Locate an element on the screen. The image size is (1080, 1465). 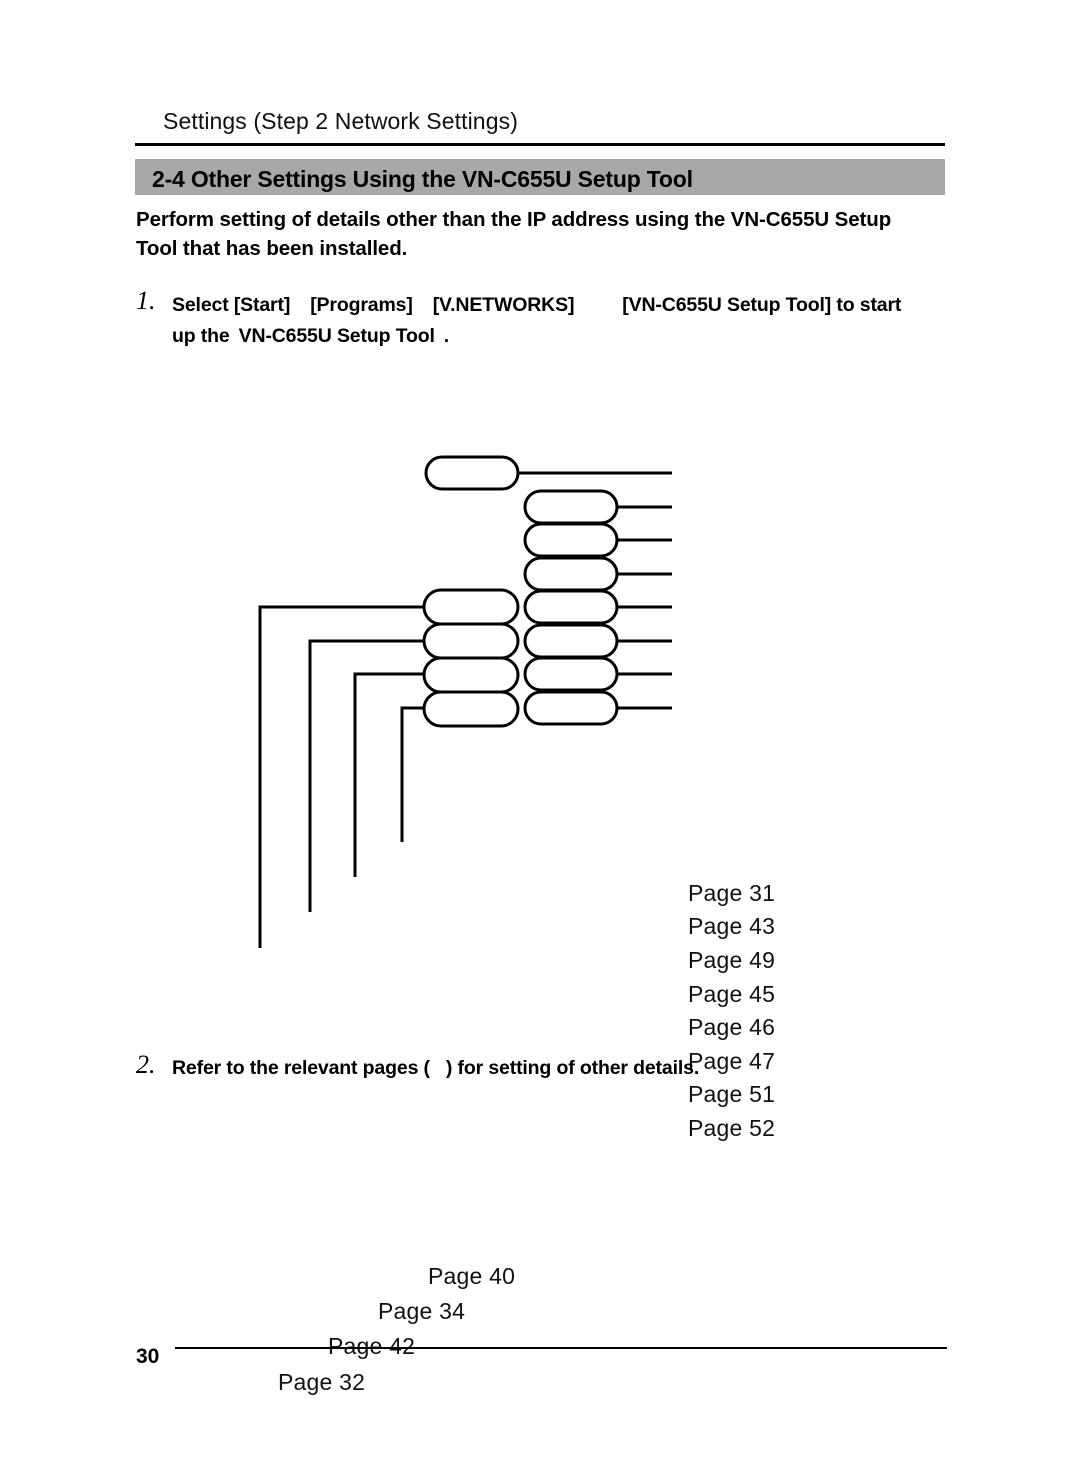
step-1-programs: [Programs] is located at coordinates (361, 305).